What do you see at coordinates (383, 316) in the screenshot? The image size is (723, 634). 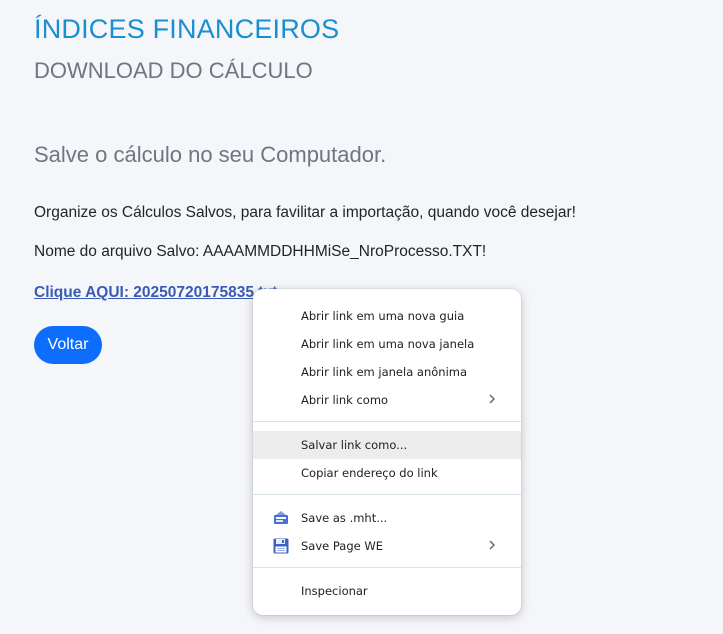 I see `menu-item-label: Abrir link em uma nova guia` at bounding box center [383, 316].